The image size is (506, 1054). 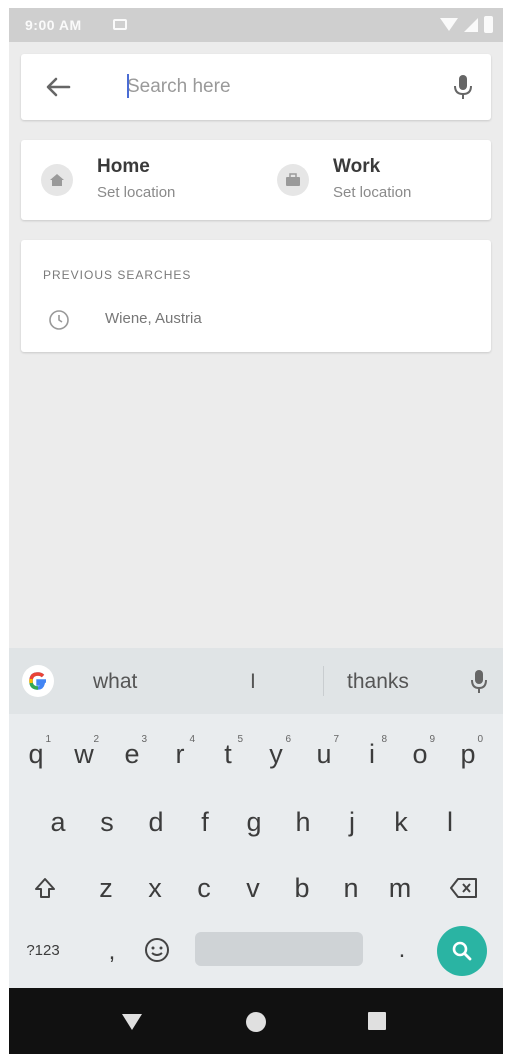 I want to click on symbols-key: ?123, so click(x=43, y=950).